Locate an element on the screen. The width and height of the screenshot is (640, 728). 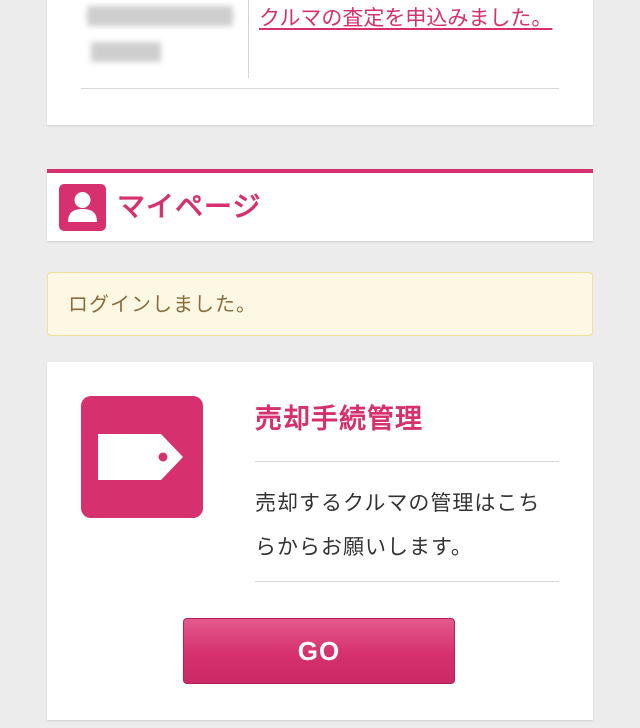
news-row: クルマの査定を申込みました。 is located at coordinates (320, 44).